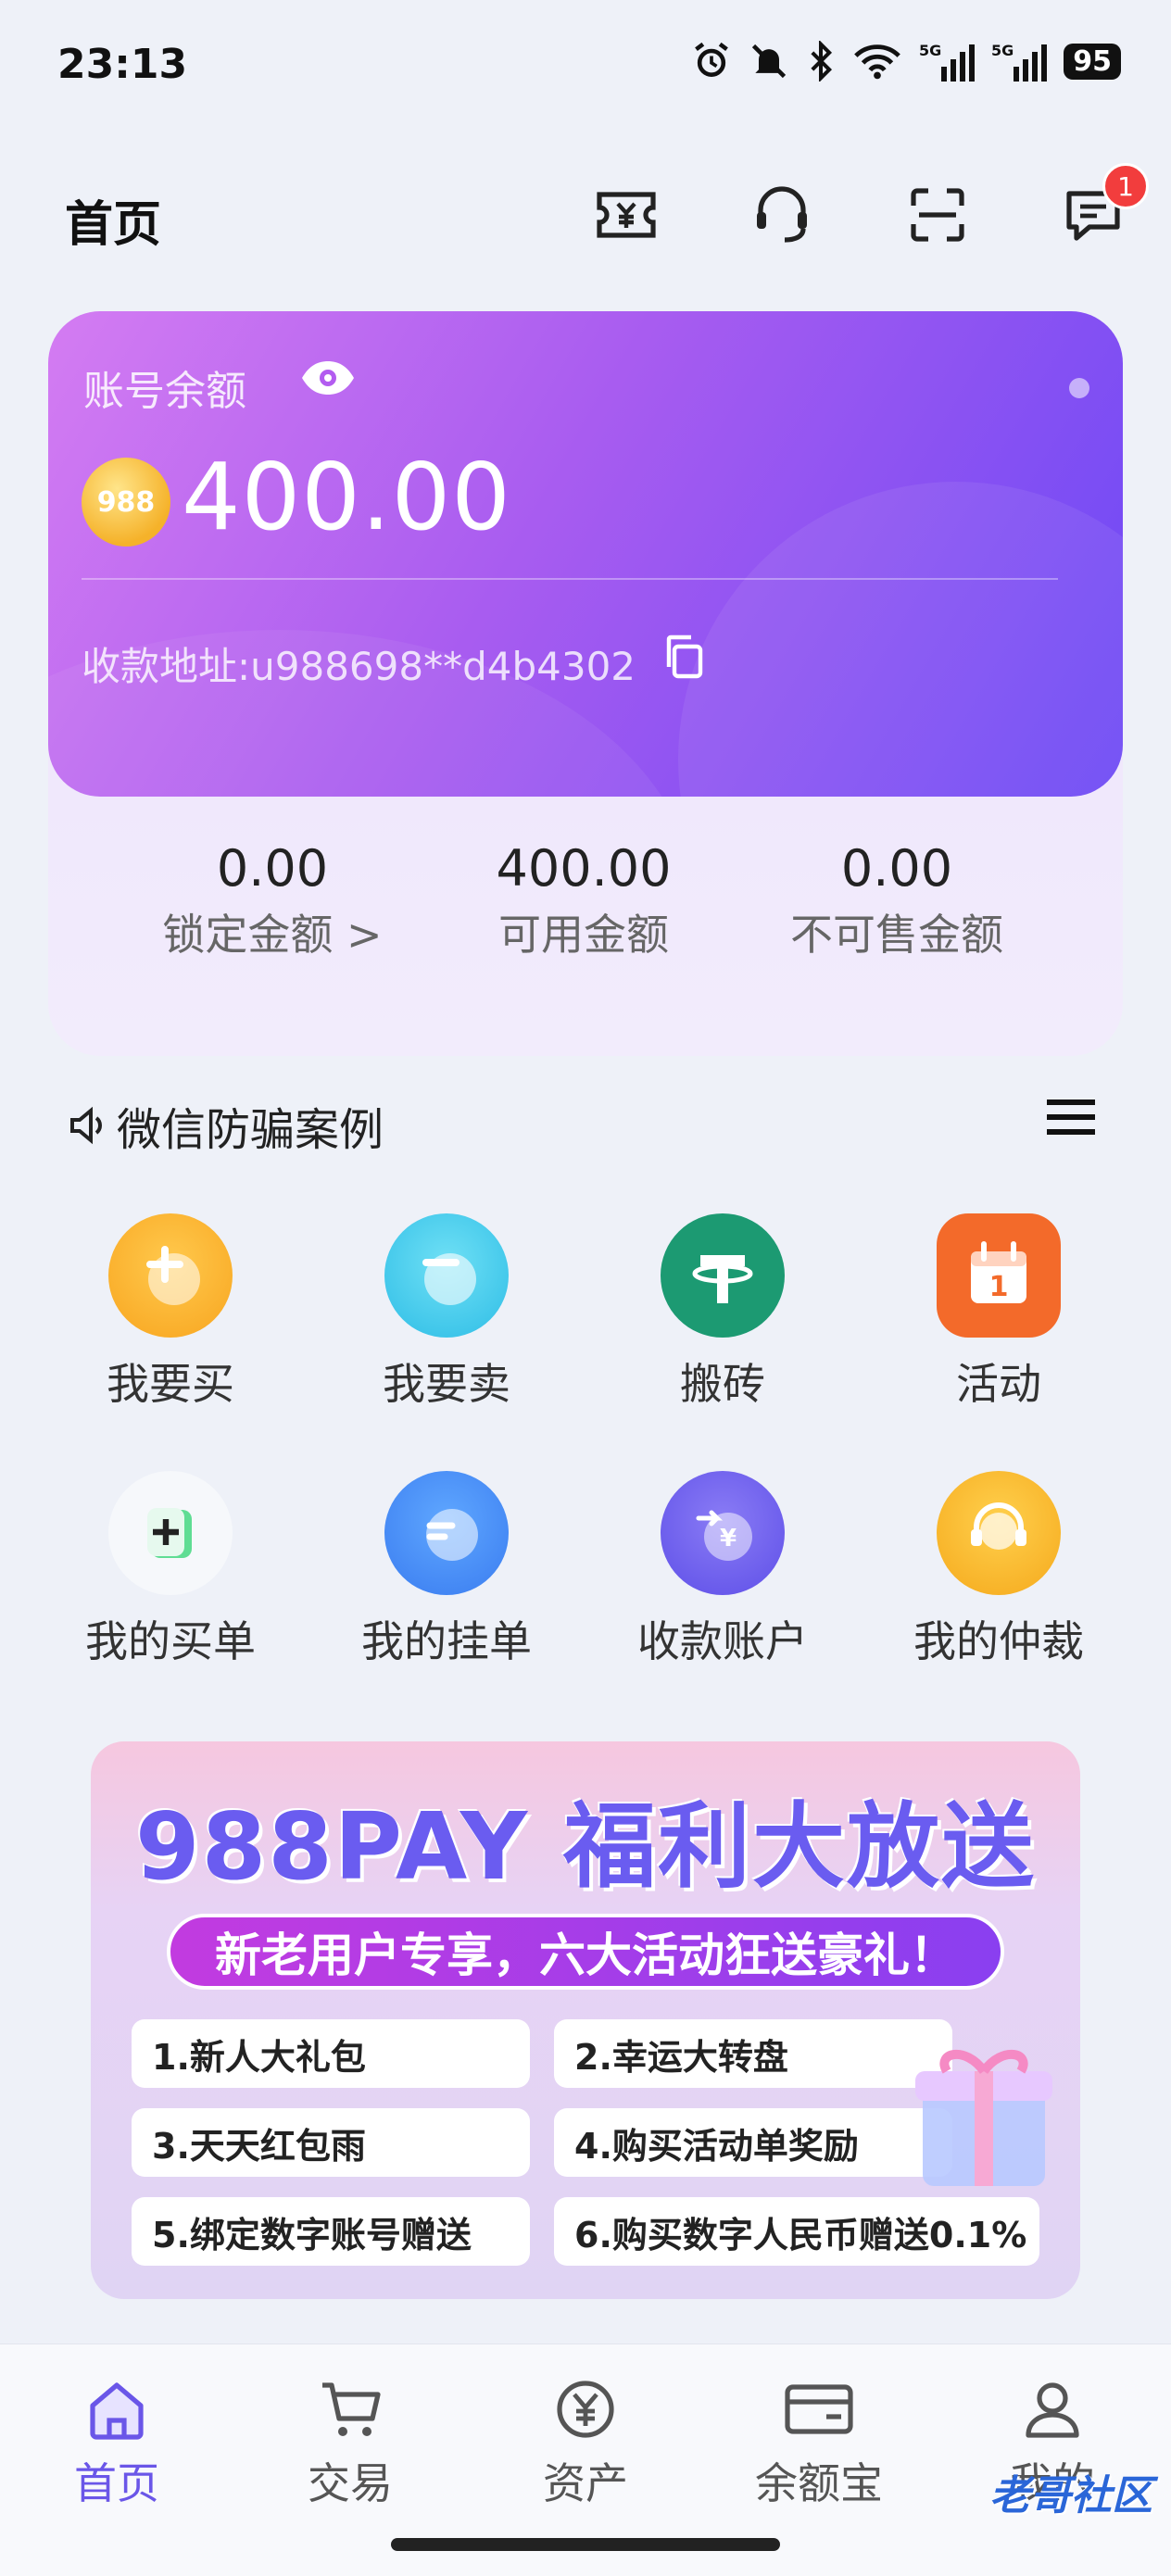 This screenshot has height=2576, width=1171. Describe the element at coordinates (999, 1287) in the screenshot. I see `svg-text: 1` at that location.